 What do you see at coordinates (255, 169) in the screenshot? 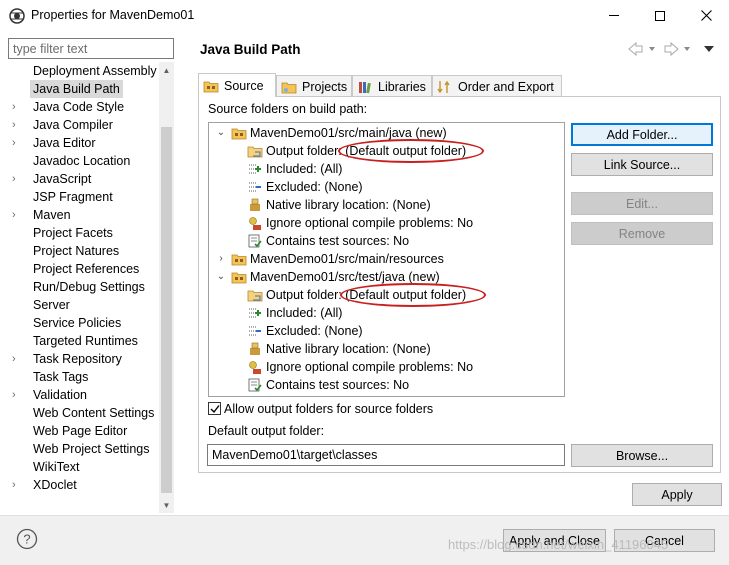
I see `included-icon` at bounding box center [255, 169].